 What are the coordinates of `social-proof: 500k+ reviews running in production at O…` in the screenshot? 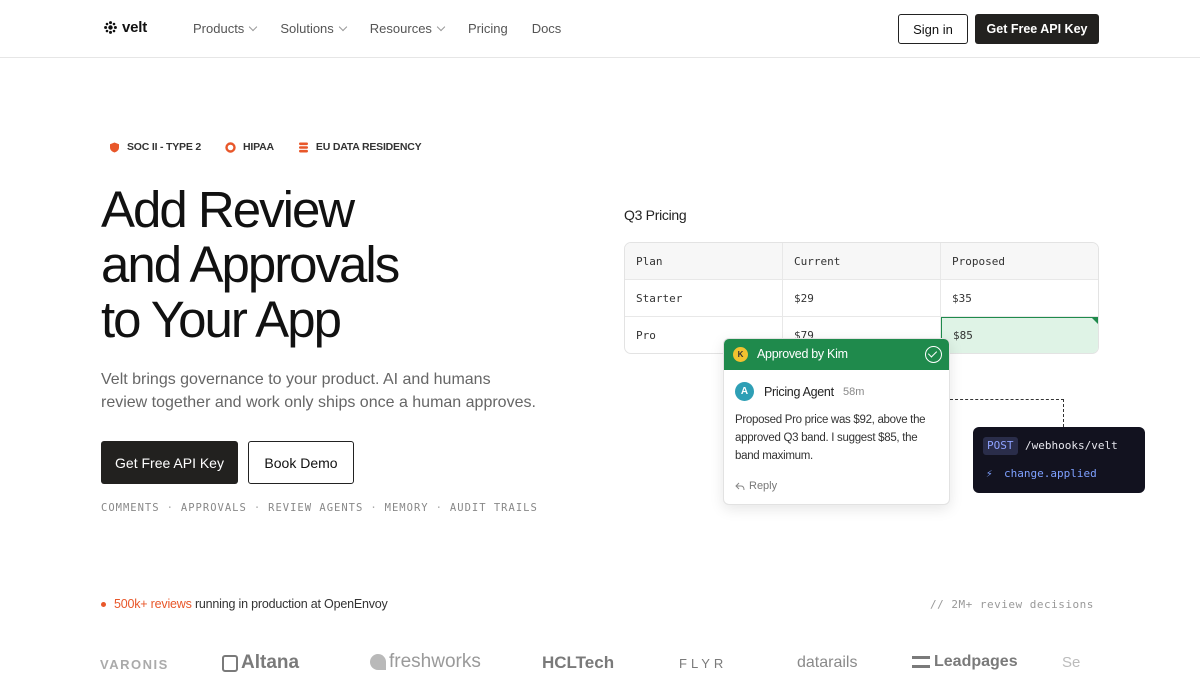 It's located at (244, 604).